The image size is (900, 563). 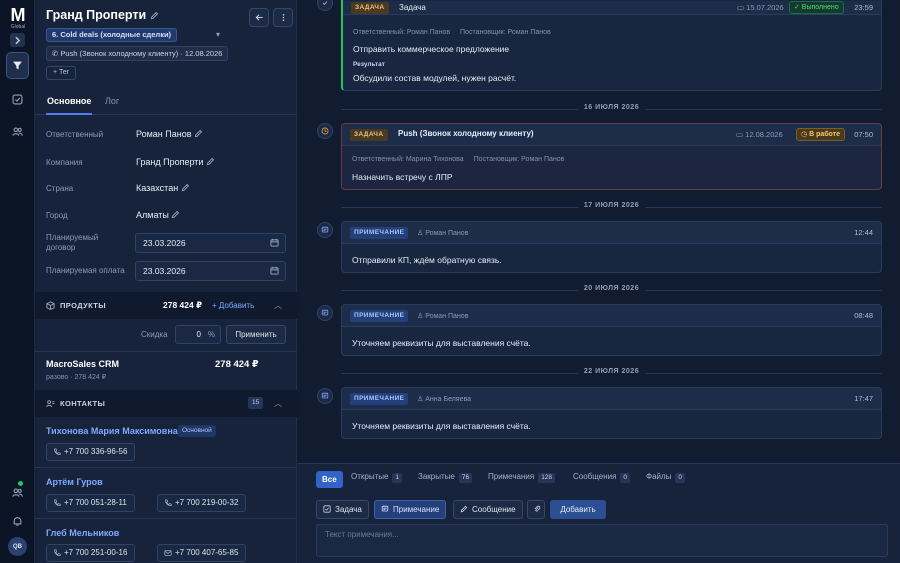 What do you see at coordinates (256, 334) in the screenshot?
I see `apply-discount-button: Применить` at bounding box center [256, 334].